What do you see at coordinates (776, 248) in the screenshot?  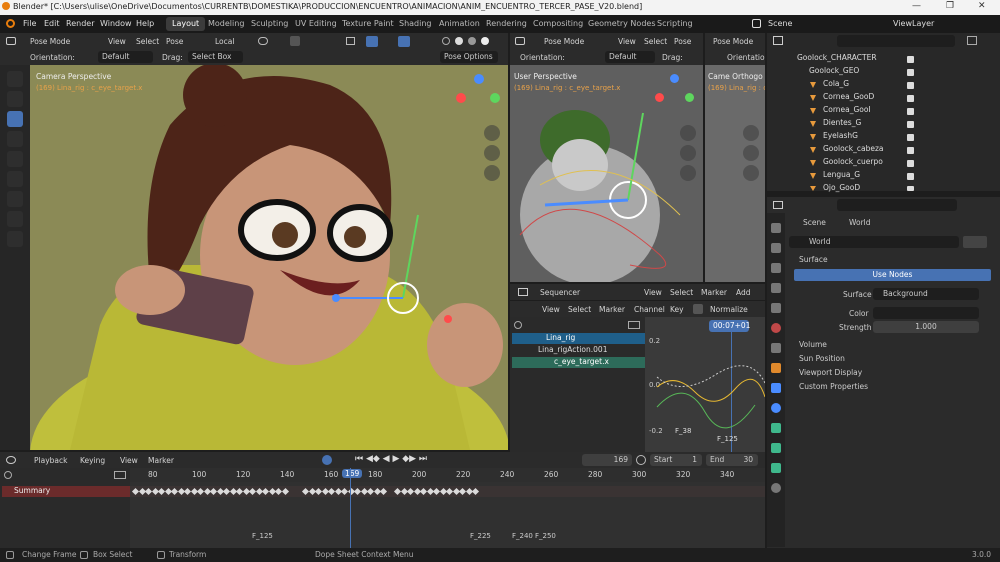 I see `render-tab-icon` at bounding box center [776, 248].